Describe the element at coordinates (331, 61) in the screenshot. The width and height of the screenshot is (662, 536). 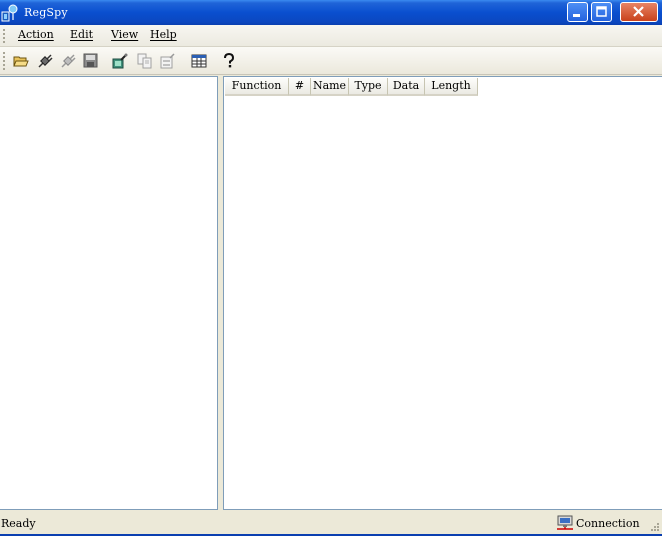
I see `toolbar` at that location.